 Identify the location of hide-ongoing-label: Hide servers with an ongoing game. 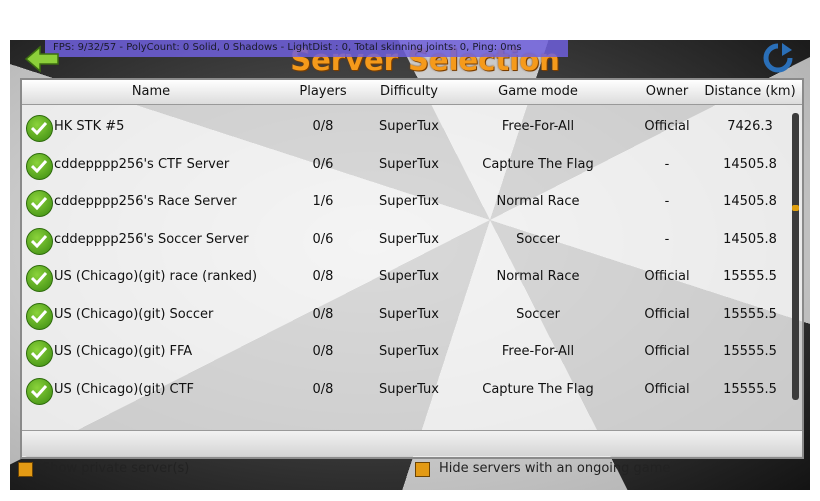
(555, 468).